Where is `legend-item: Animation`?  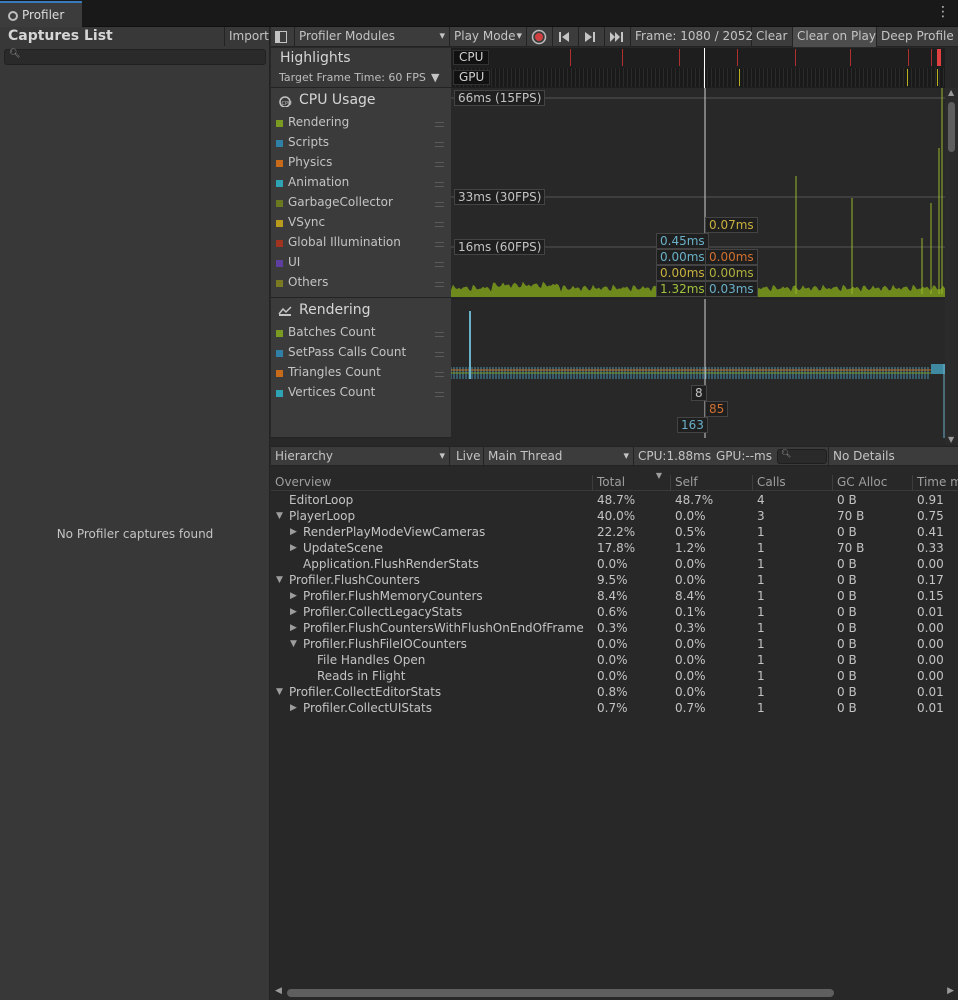 legend-item: Animation is located at coordinates (361, 185).